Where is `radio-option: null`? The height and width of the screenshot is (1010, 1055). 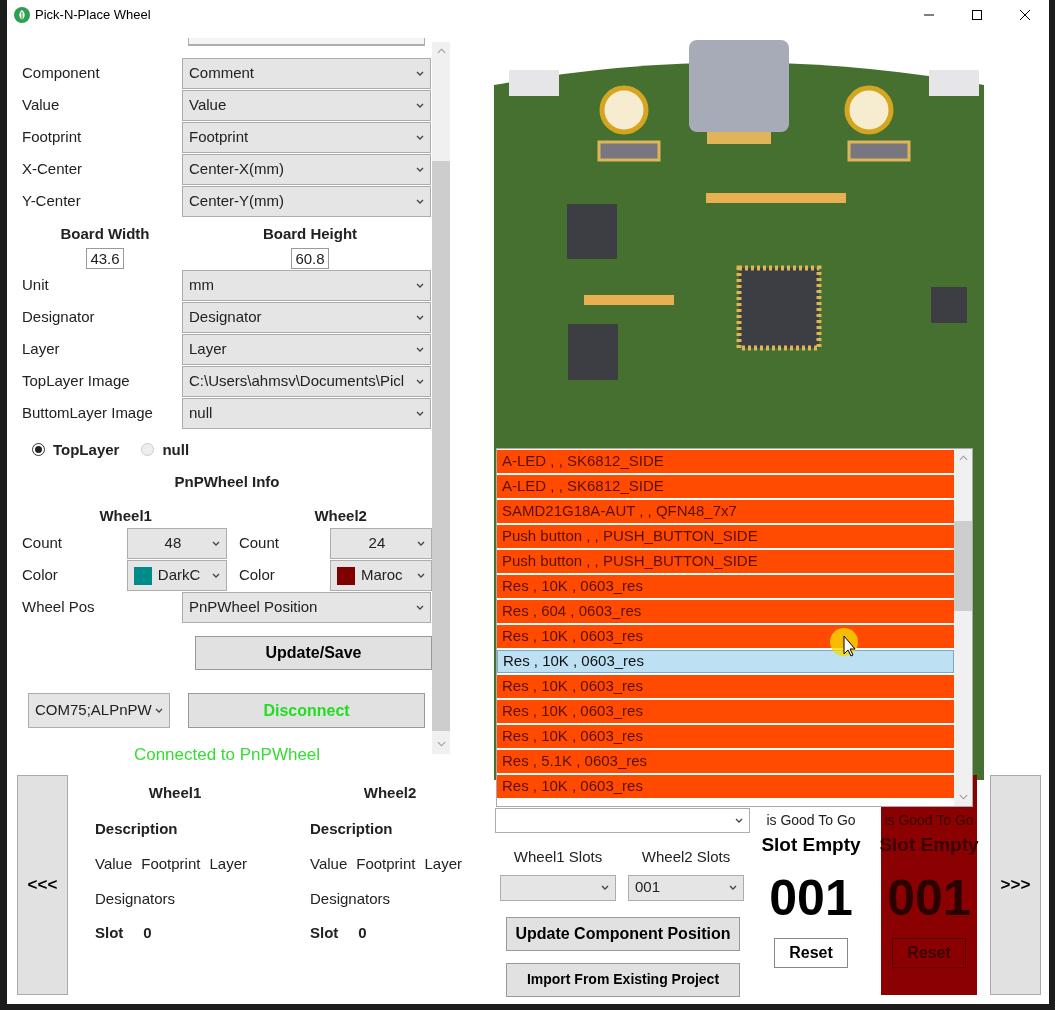 radio-option: null is located at coordinates (165, 449).